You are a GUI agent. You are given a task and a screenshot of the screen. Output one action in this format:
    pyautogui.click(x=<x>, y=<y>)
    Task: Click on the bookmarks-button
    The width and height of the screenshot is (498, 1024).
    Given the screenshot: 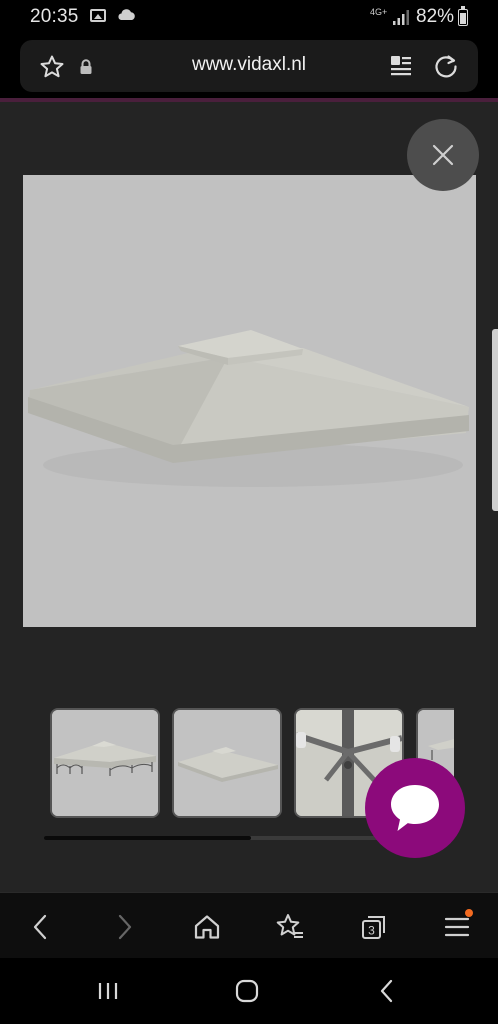 What is the action you would take?
    pyautogui.click(x=290, y=927)
    